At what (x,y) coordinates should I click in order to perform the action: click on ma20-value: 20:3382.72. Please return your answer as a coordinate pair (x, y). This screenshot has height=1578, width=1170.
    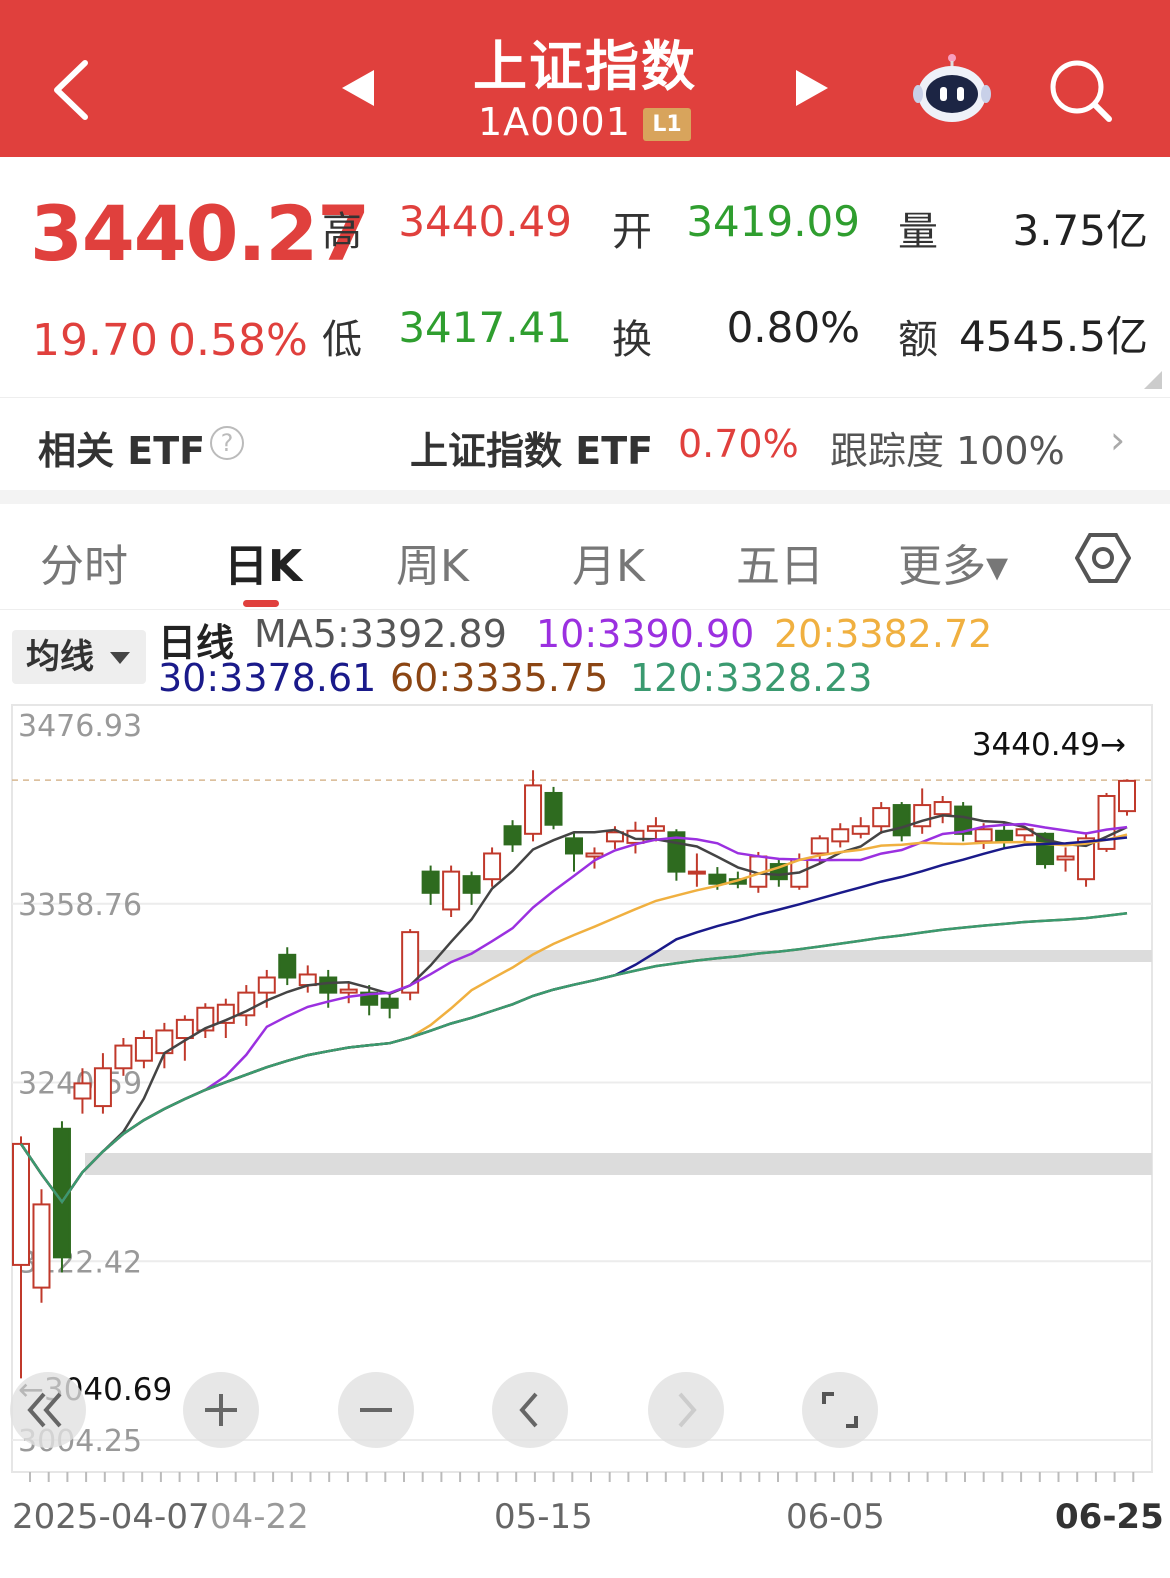
    Looking at the image, I should click on (883, 634).